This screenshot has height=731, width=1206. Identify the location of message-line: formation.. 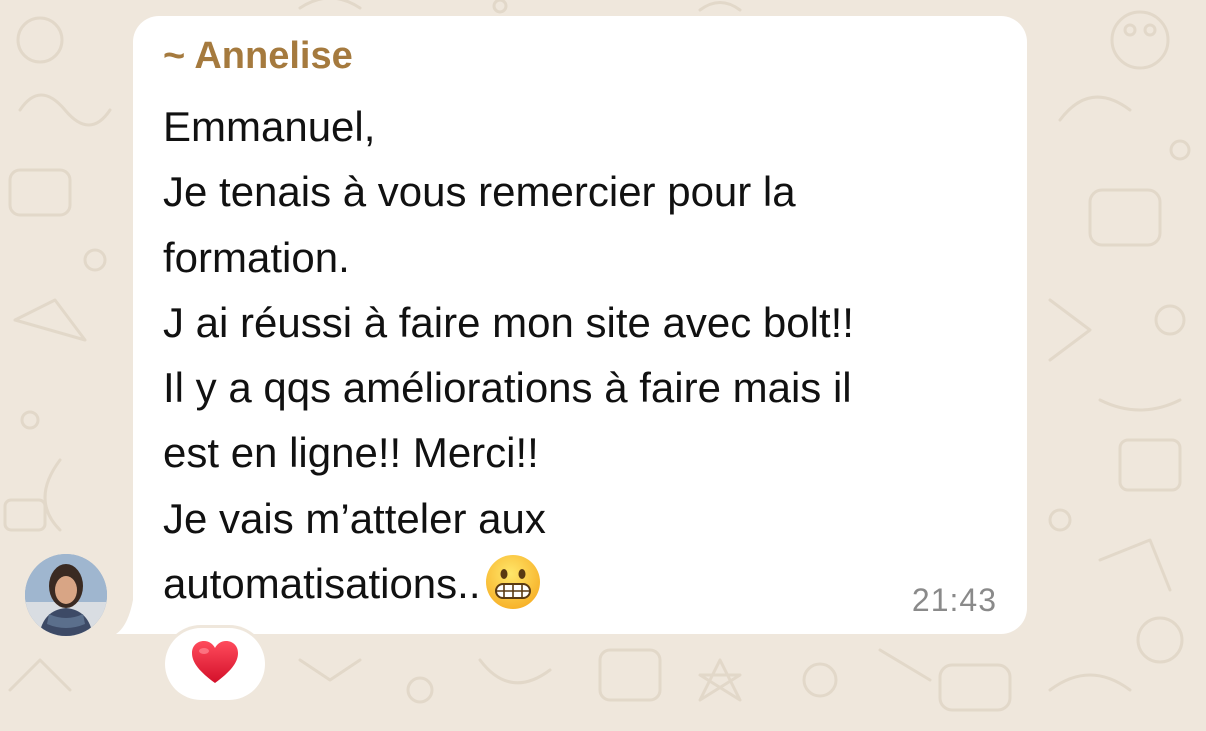
(256, 257).